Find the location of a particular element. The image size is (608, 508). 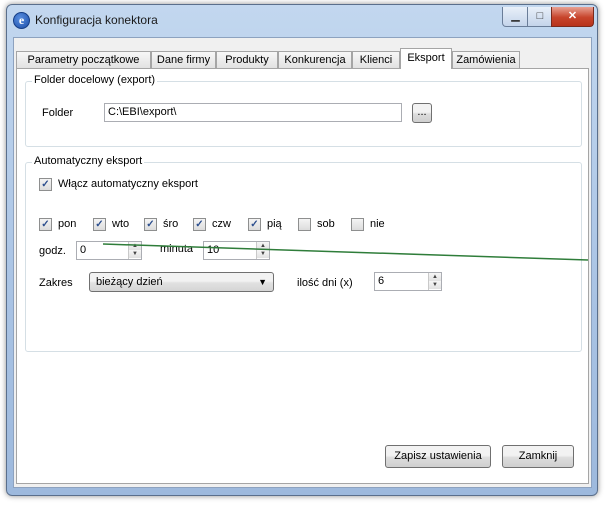

maximize-icon: □ is located at coordinates (540, 16).